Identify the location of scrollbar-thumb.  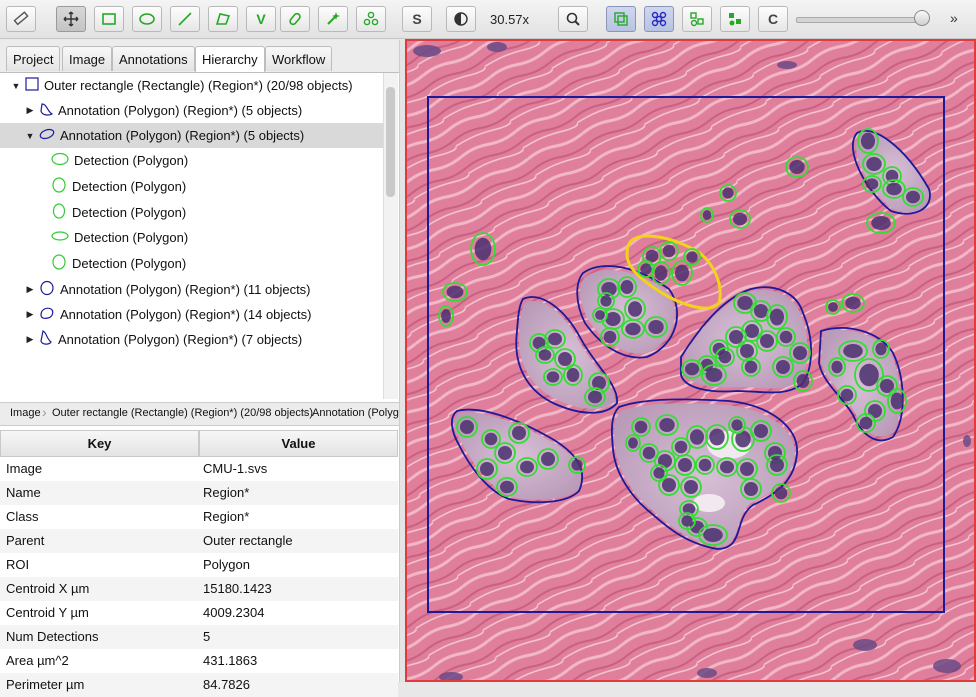
(390, 142).